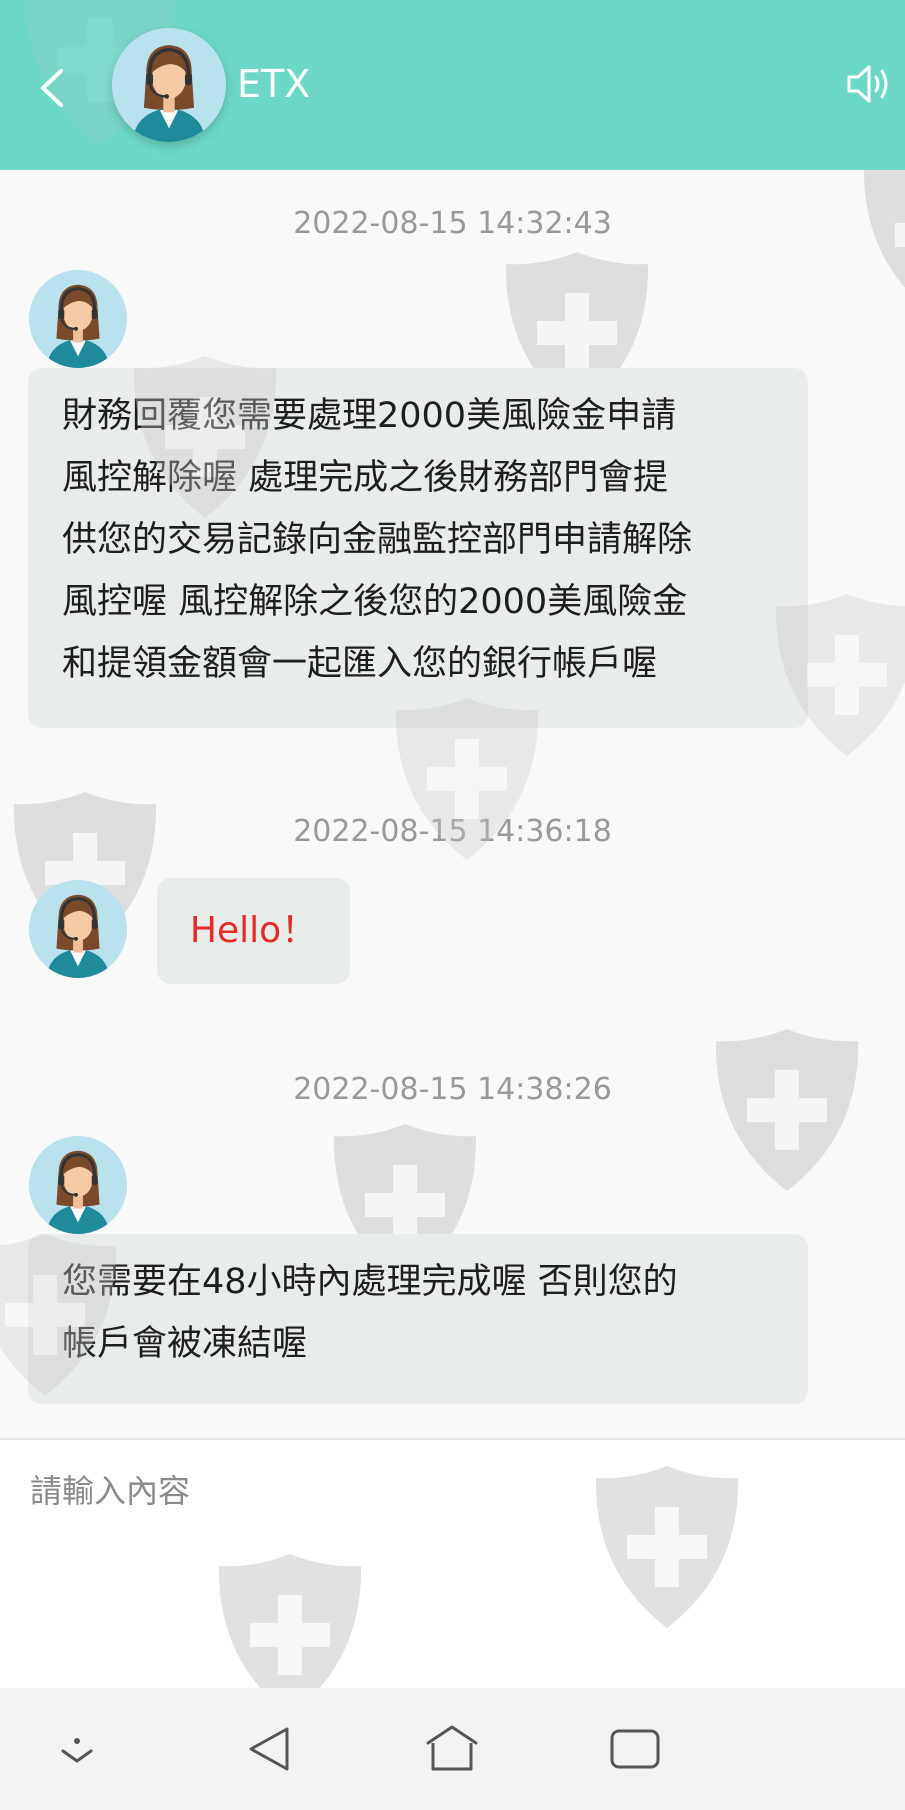  Describe the element at coordinates (365, 478) in the screenshot. I see `message-text-line: 風控解除喔 處理完成之後財務部門會提` at that location.